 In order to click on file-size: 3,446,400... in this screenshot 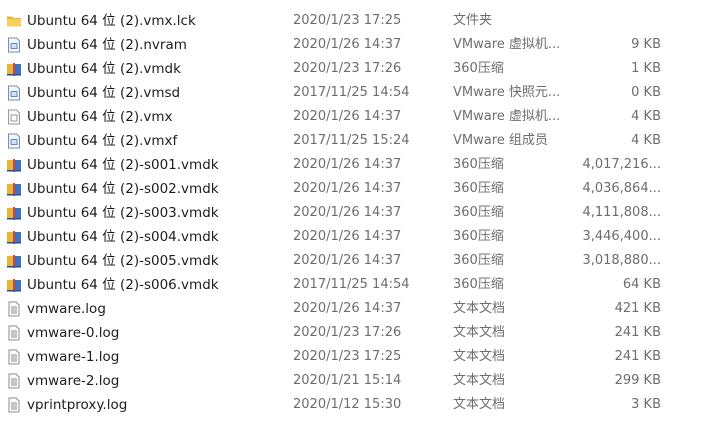, I will do `click(621, 236)`.